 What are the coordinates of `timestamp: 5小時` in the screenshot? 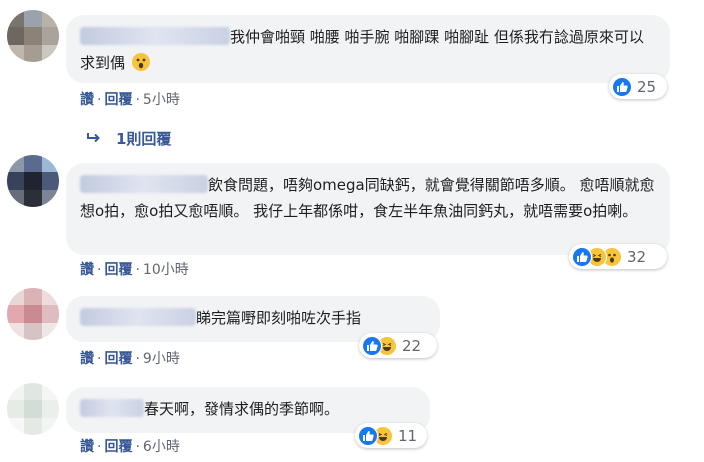 It's located at (161, 100).